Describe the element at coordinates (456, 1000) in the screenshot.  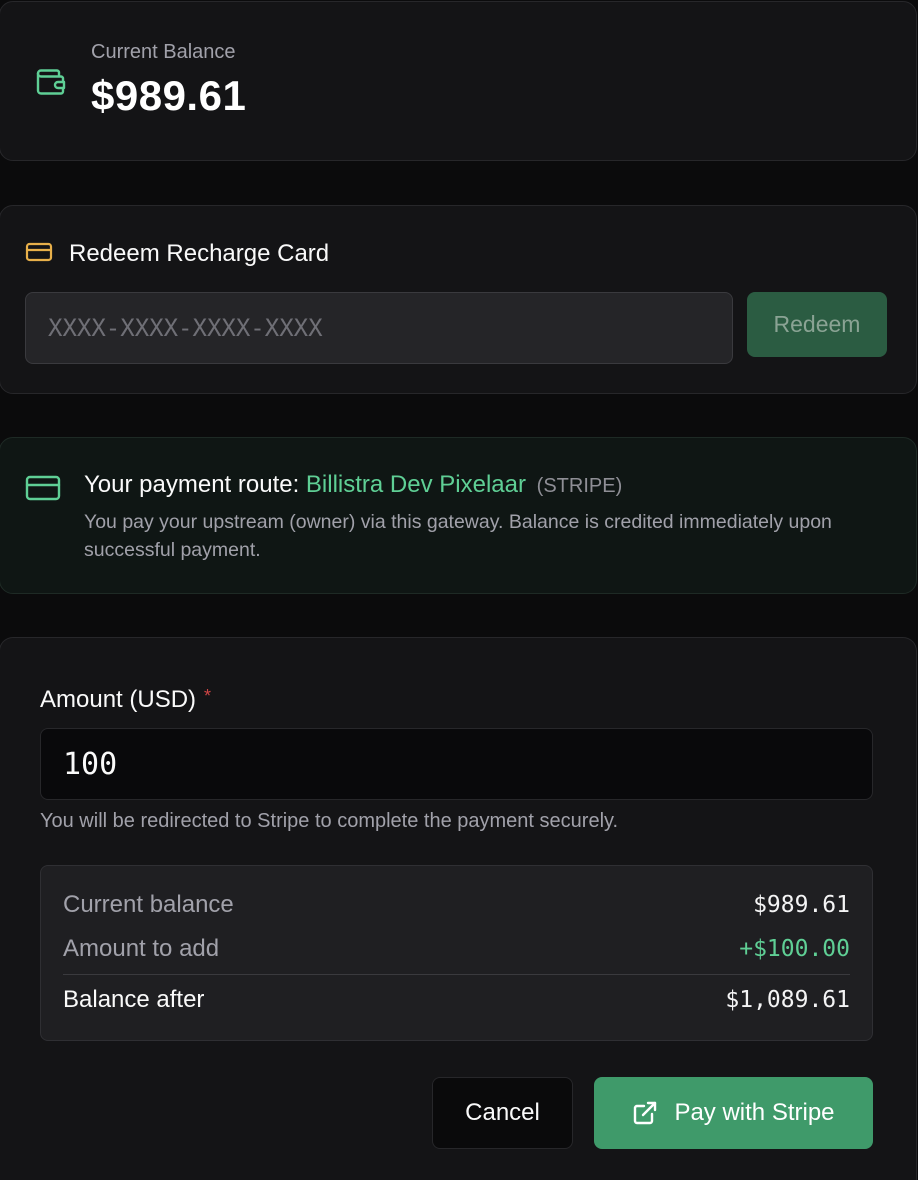
I see `summary-row-after: Balance after $1,089.61` at that location.